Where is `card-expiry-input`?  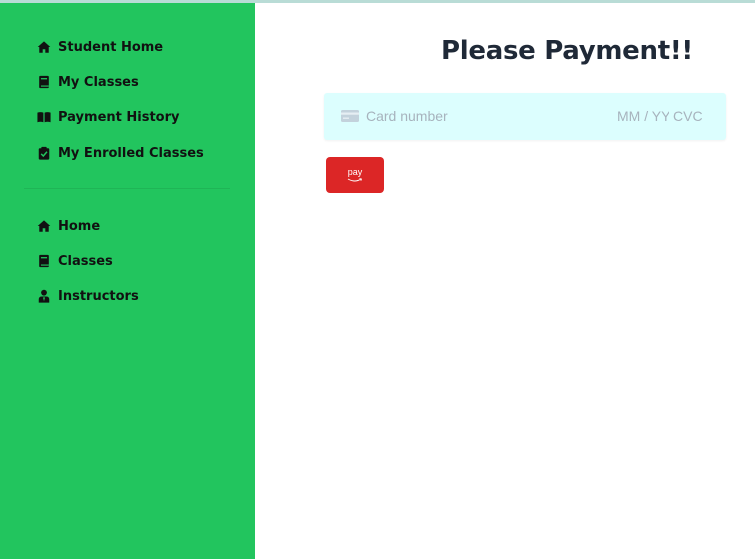 card-expiry-input is located at coordinates (643, 116).